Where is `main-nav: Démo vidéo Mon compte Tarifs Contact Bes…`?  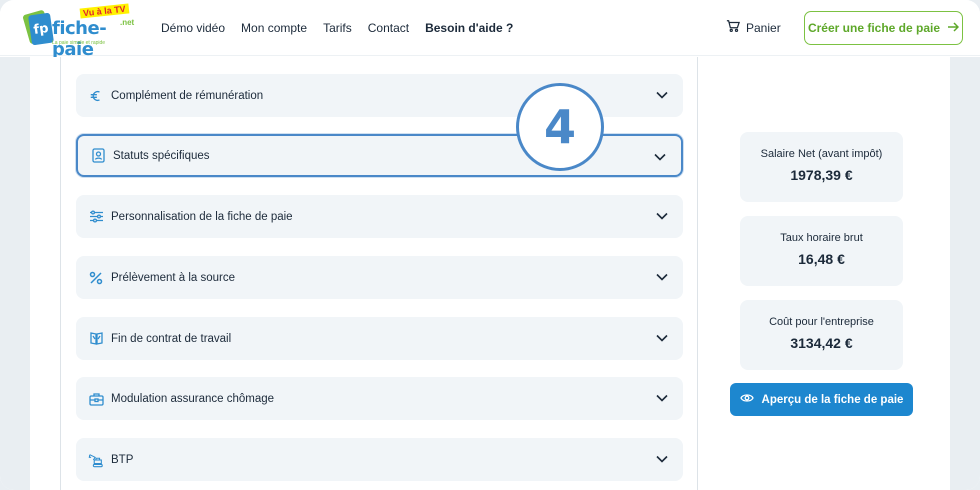
main-nav: Démo vidéo Mon compte Tarifs Contact Bes… is located at coordinates (337, 28).